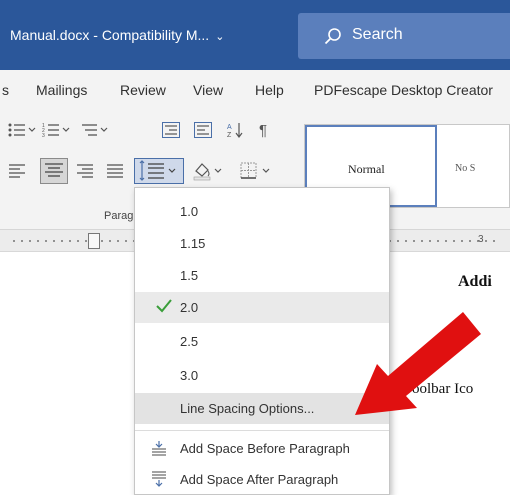 Image resolution: width=510 pixels, height=495 pixels. What do you see at coordinates (189, 375) in the screenshot?
I see `option-label: 3.0` at bounding box center [189, 375].